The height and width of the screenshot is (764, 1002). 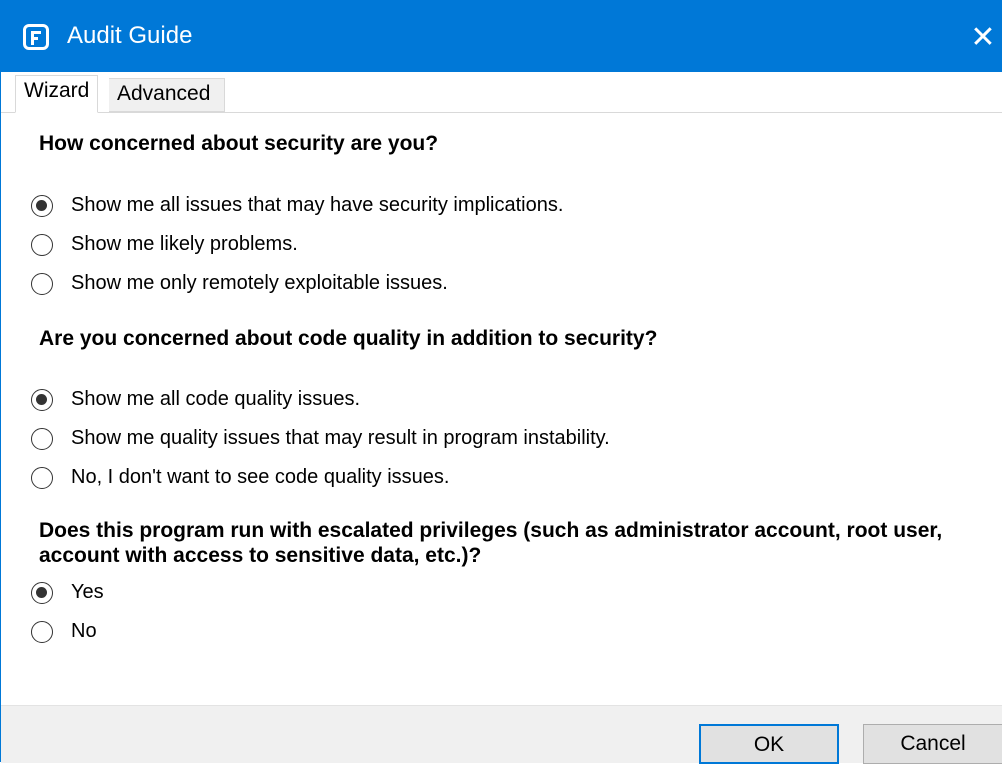 I want to click on option-label: Show me all code quality issues., so click(x=216, y=399).